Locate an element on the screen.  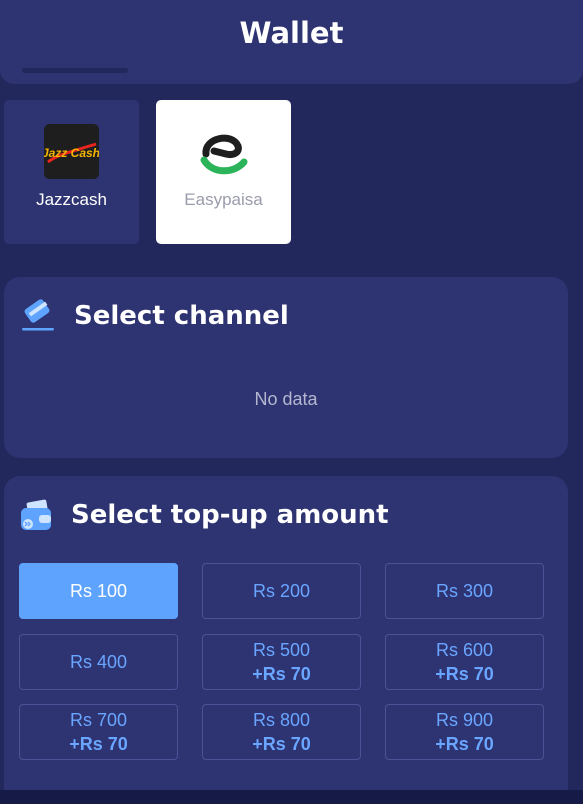
amount-value: Rs 100 is located at coordinates (98, 591).